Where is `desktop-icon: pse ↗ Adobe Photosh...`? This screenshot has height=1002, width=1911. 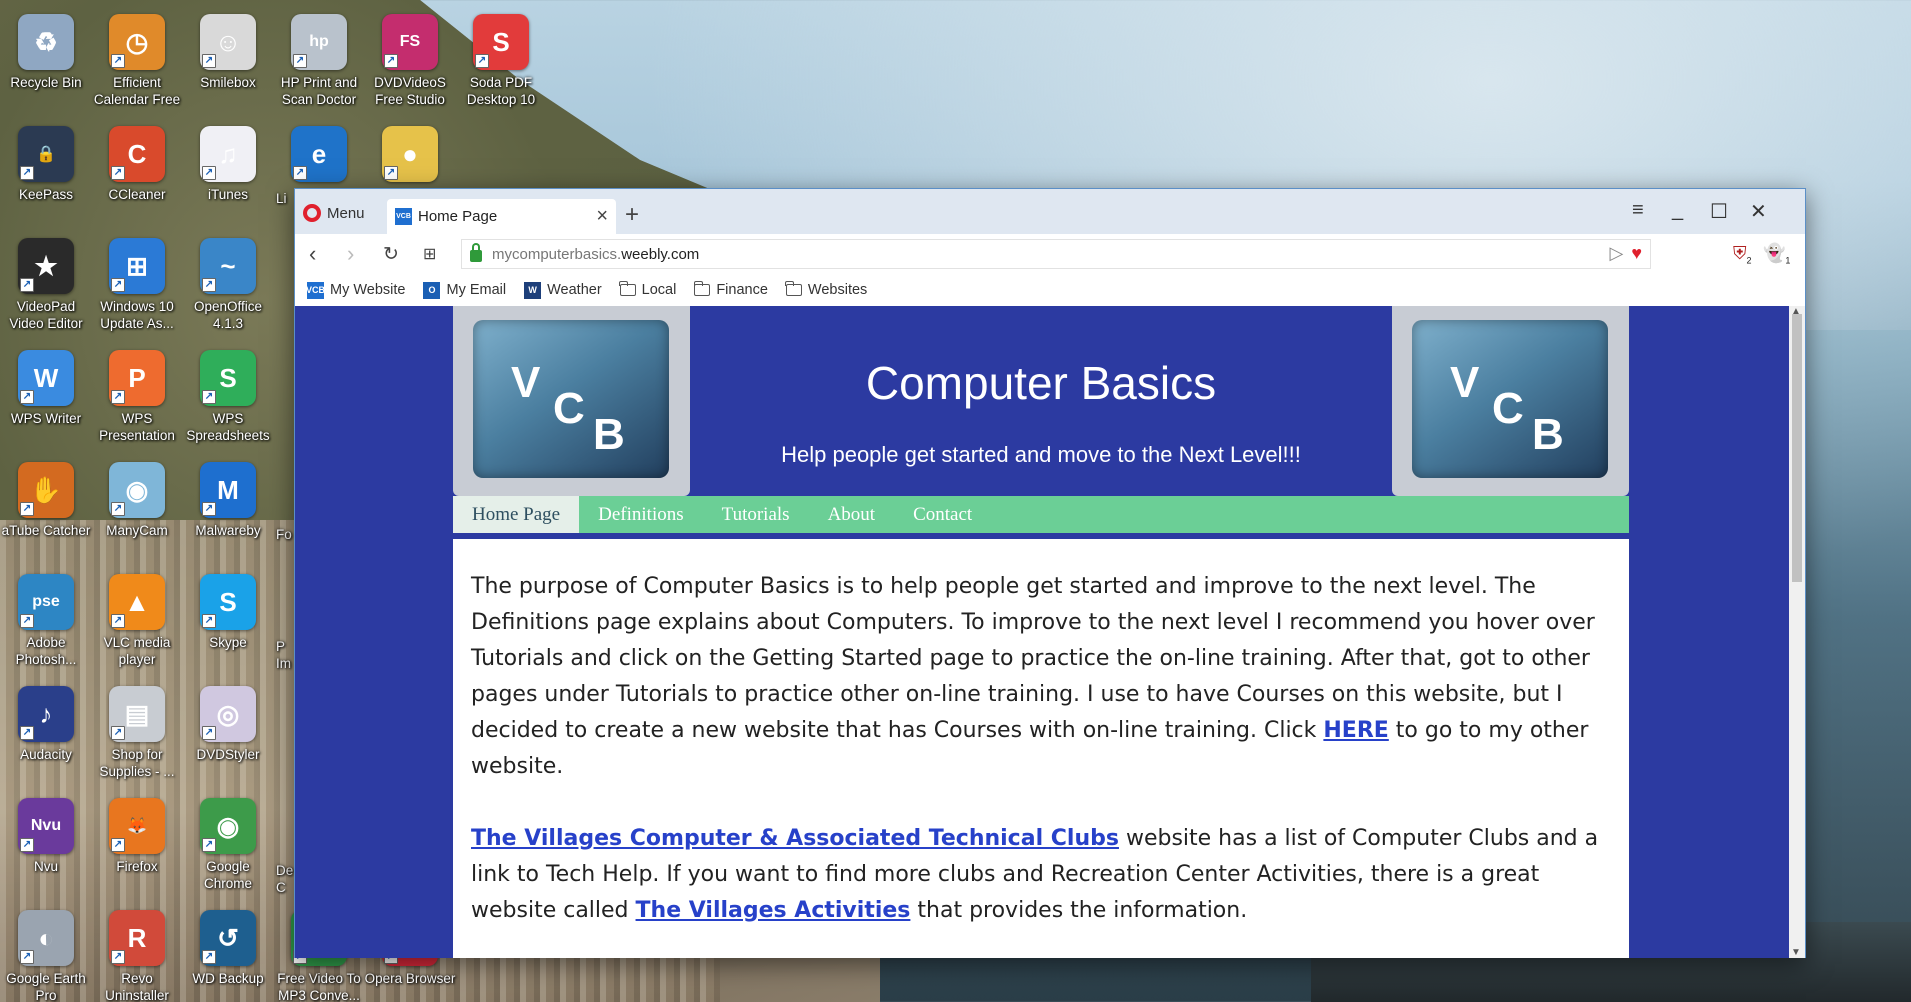
desktop-icon: pse ↗ Adobe Photosh... is located at coordinates (46, 626).